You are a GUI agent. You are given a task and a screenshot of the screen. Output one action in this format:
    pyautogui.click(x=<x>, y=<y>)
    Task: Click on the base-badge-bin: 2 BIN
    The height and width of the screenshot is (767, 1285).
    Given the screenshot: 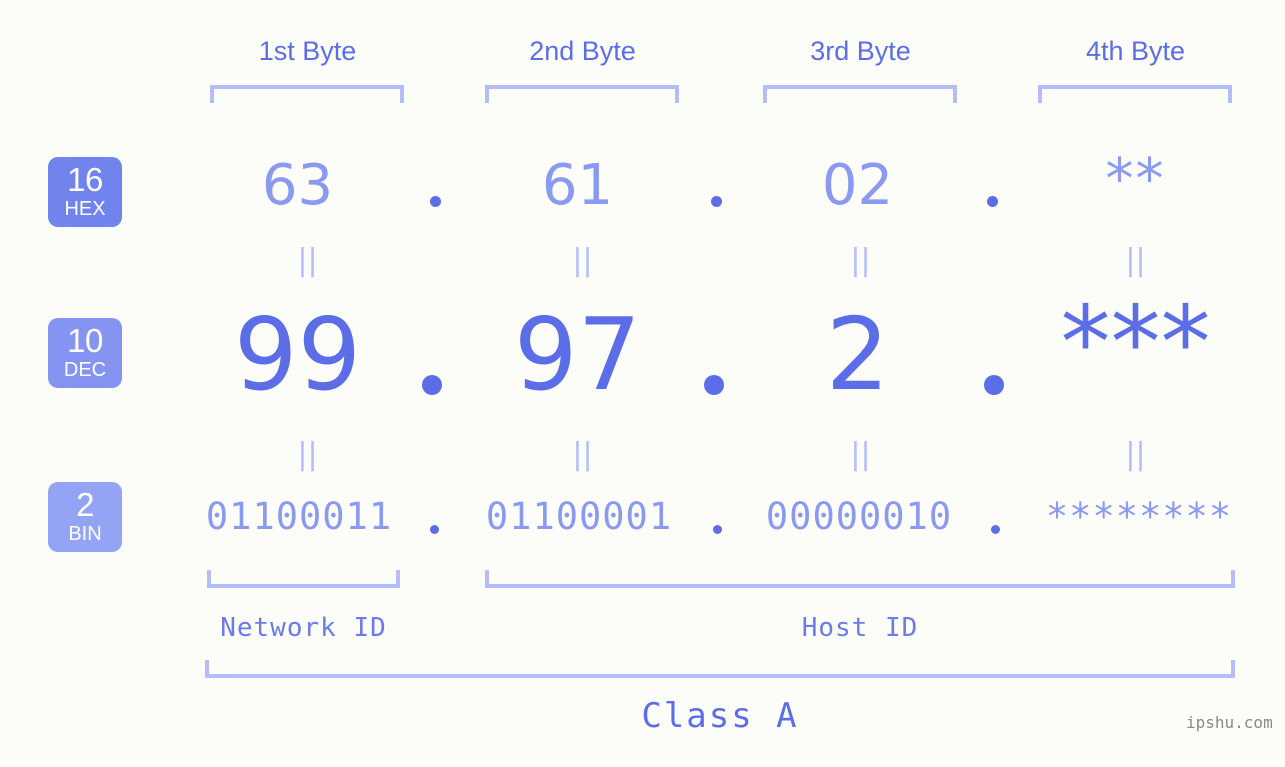 What is the action you would take?
    pyautogui.click(x=85, y=517)
    